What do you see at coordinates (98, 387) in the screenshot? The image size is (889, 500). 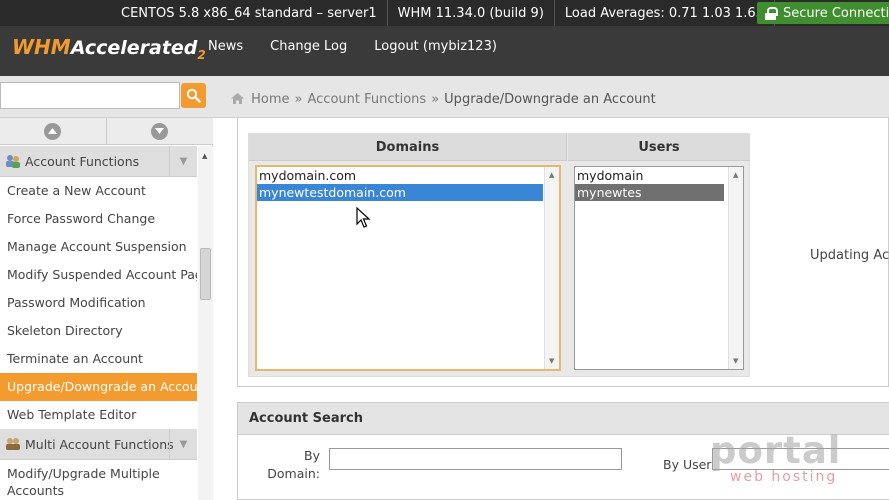 I see `sidebar-item-upgrade-downgrade: Upgrade/Downgrade an Account` at bounding box center [98, 387].